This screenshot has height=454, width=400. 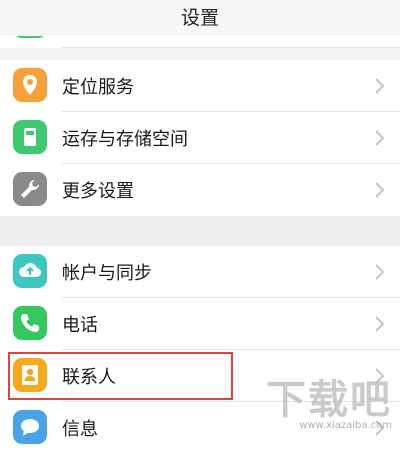 What do you see at coordinates (200, 86) in the screenshot?
I see `settings-row-location: 定位服务` at bounding box center [200, 86].